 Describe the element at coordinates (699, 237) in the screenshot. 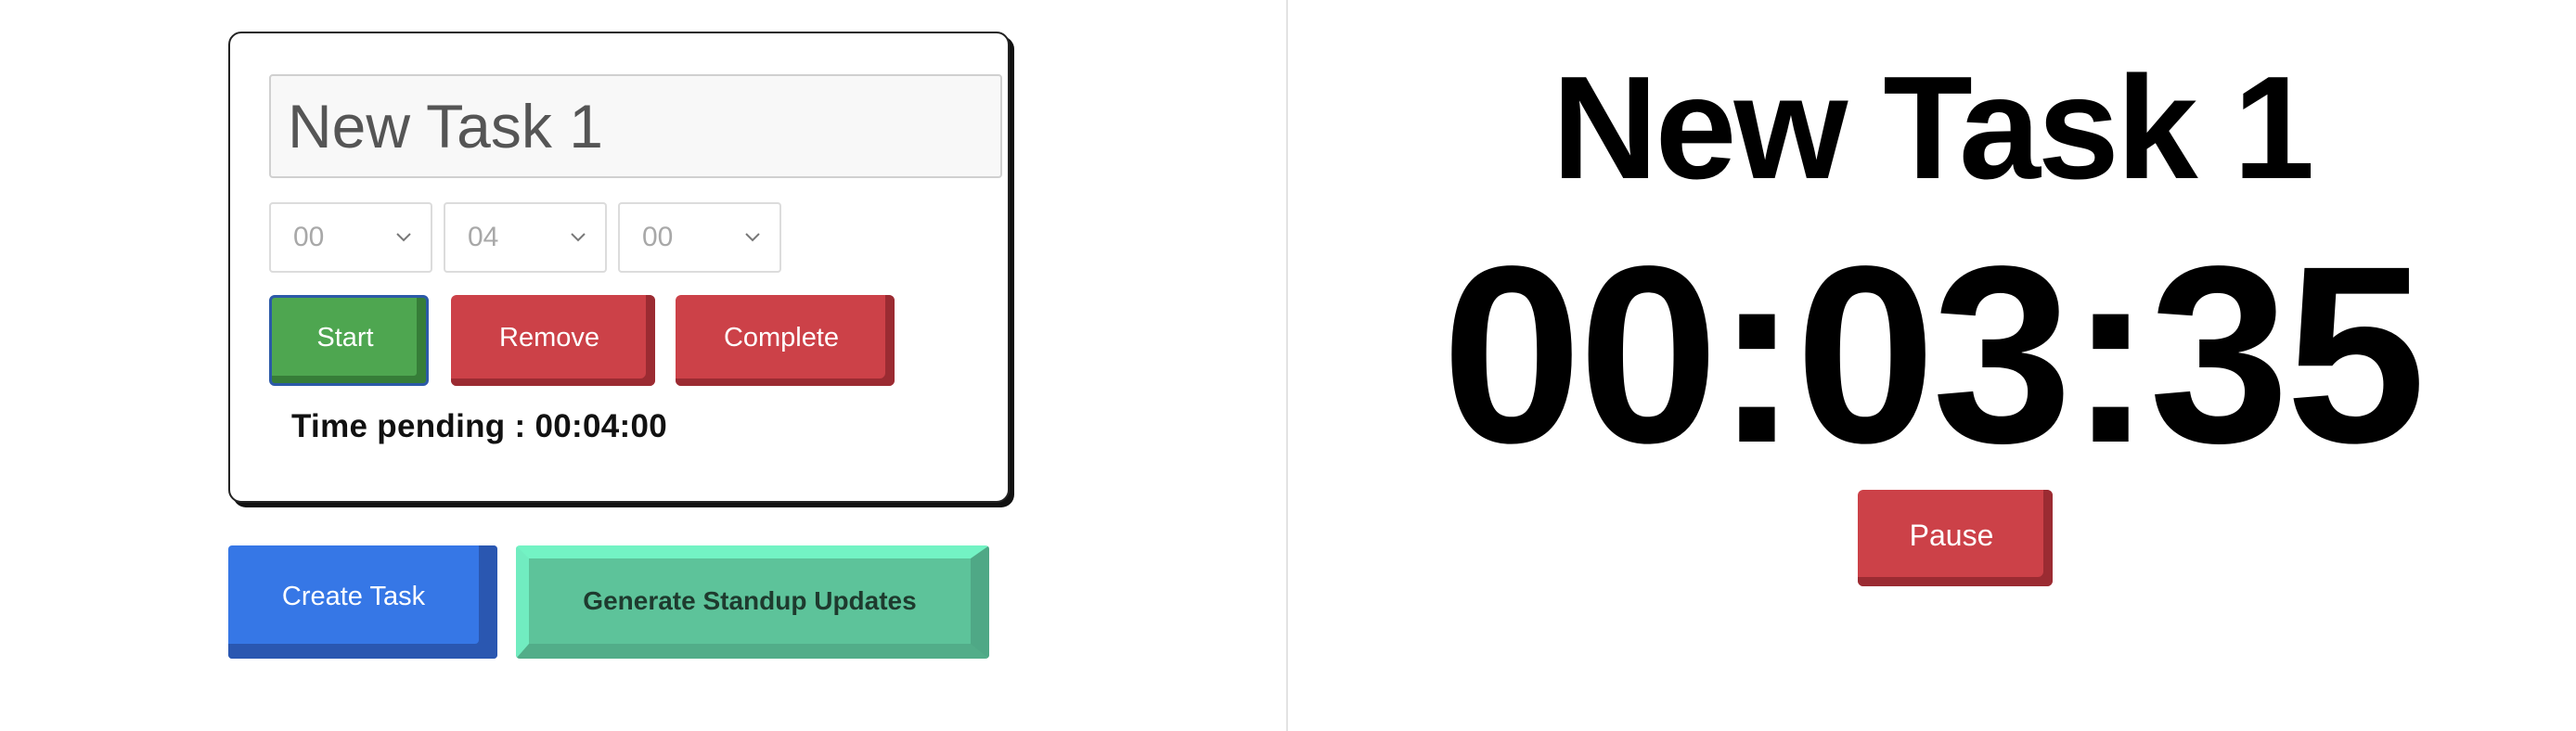

I see `seconds-select: 00` at that location.